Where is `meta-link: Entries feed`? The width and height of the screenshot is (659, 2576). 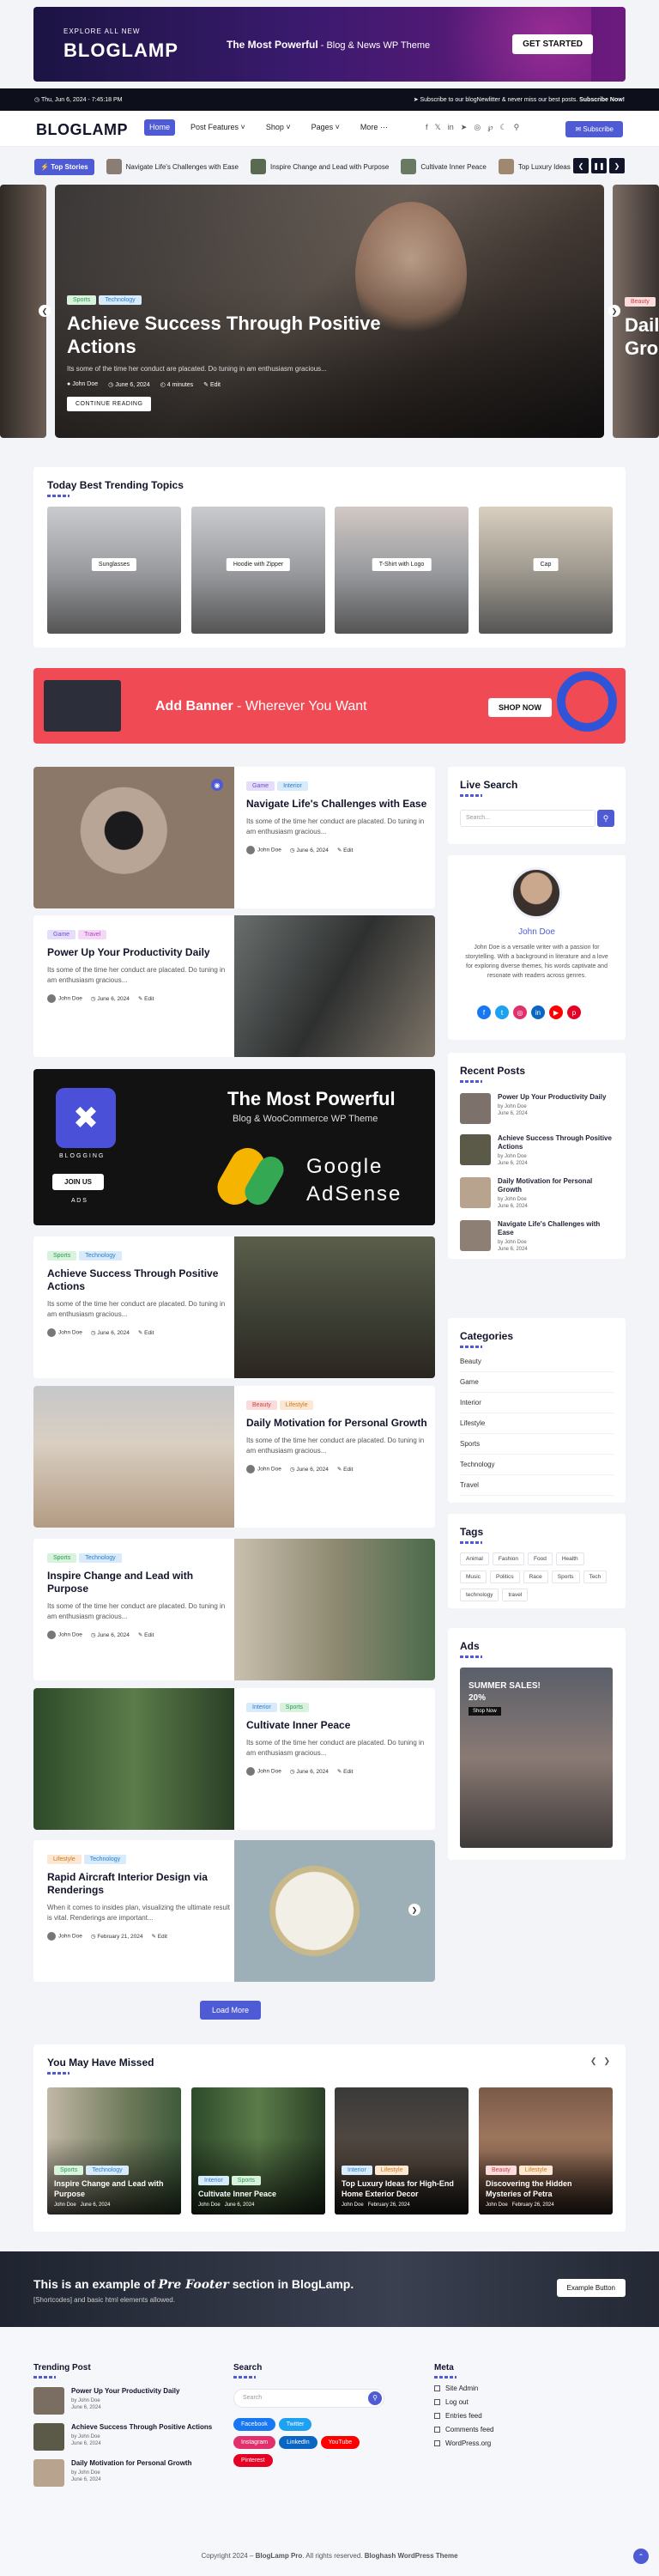
meta-link: Entries feed is located at coordinates (463, 2416).